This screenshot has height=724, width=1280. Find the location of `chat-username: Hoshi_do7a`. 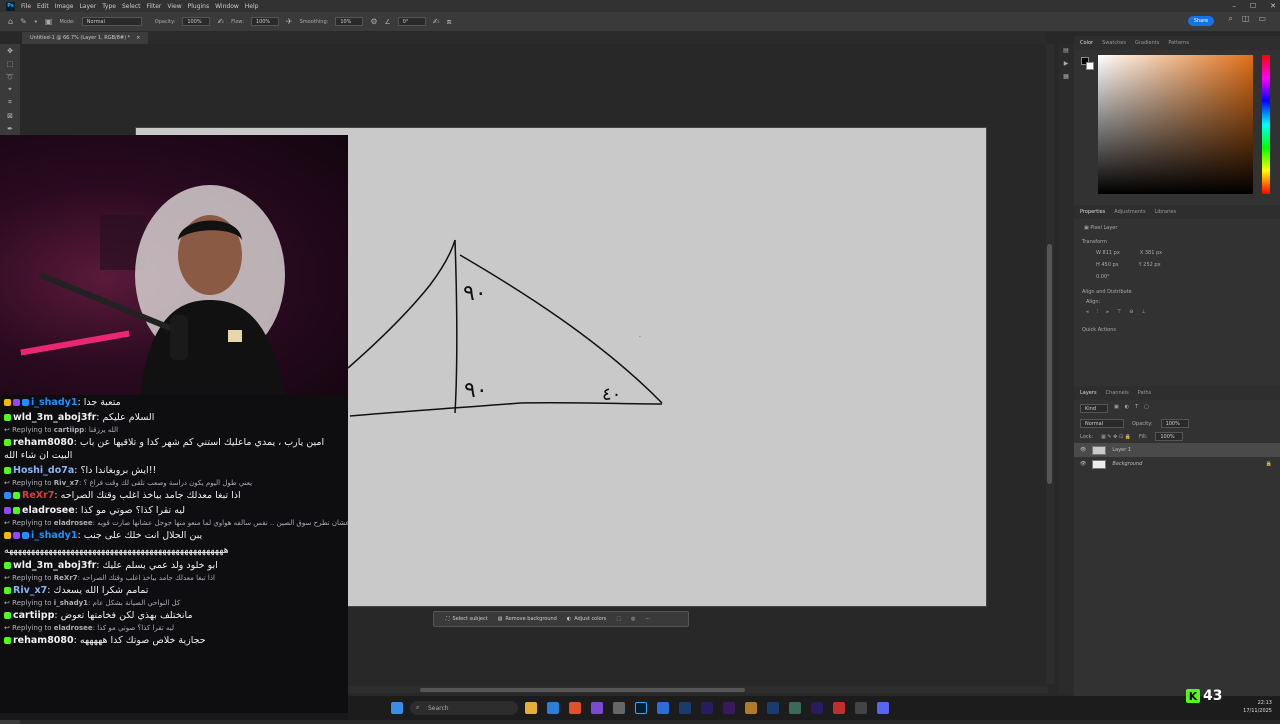

chat-username: Hoshi_do7a is located at coordinates (43, 470).